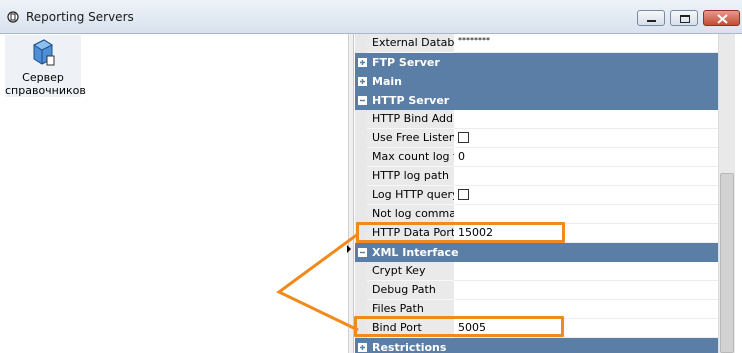  I want to click on minimize-button, so click(651, 18).